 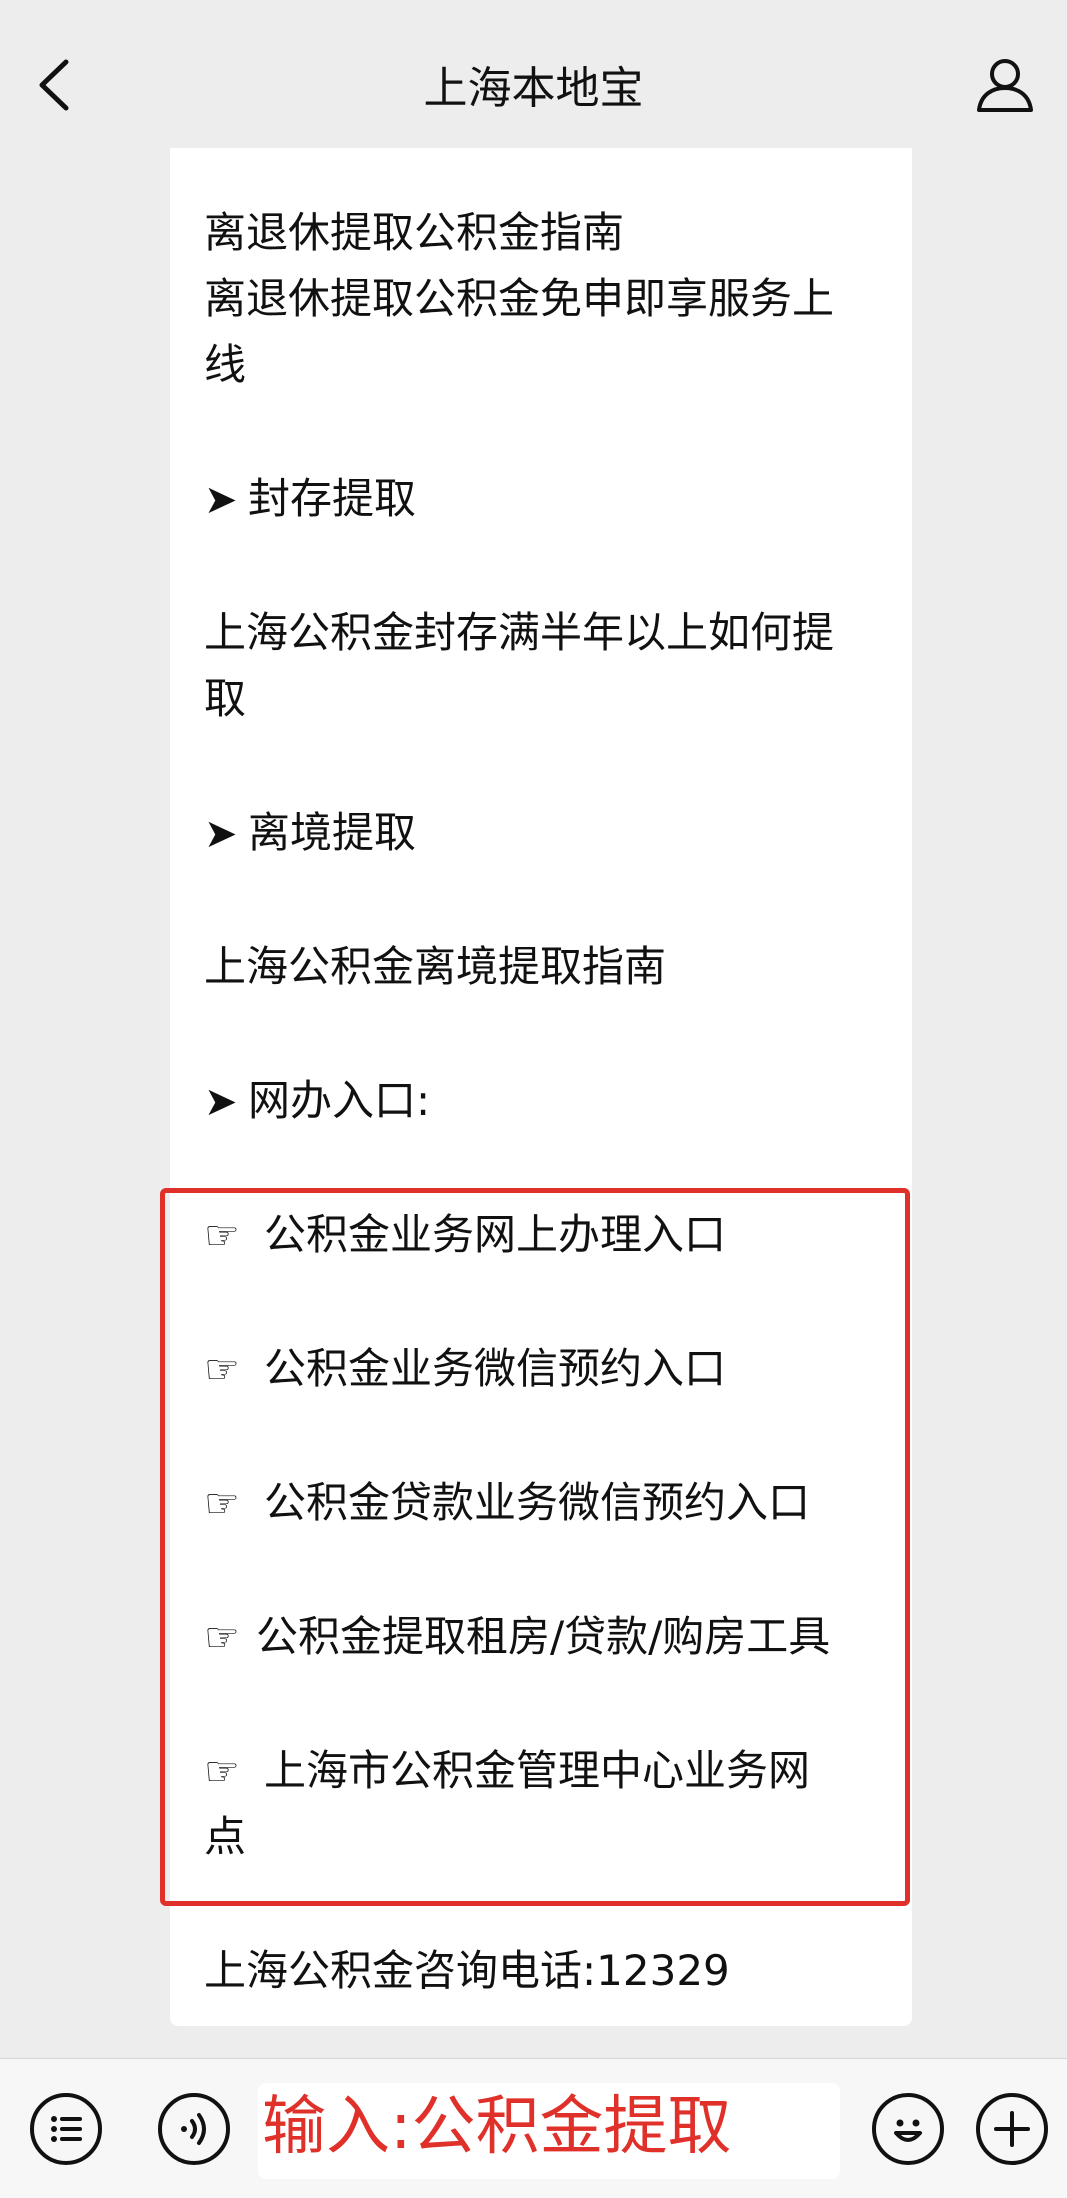 I want to click on section-heading-label: 离境提取, so click(x=332, y=832).